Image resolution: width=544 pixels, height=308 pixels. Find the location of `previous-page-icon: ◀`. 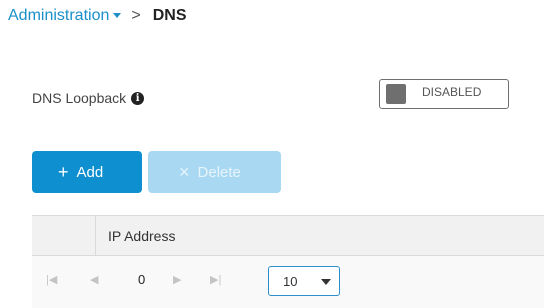

previous-page-icon: ◀ is located at coordinates (94, 279).